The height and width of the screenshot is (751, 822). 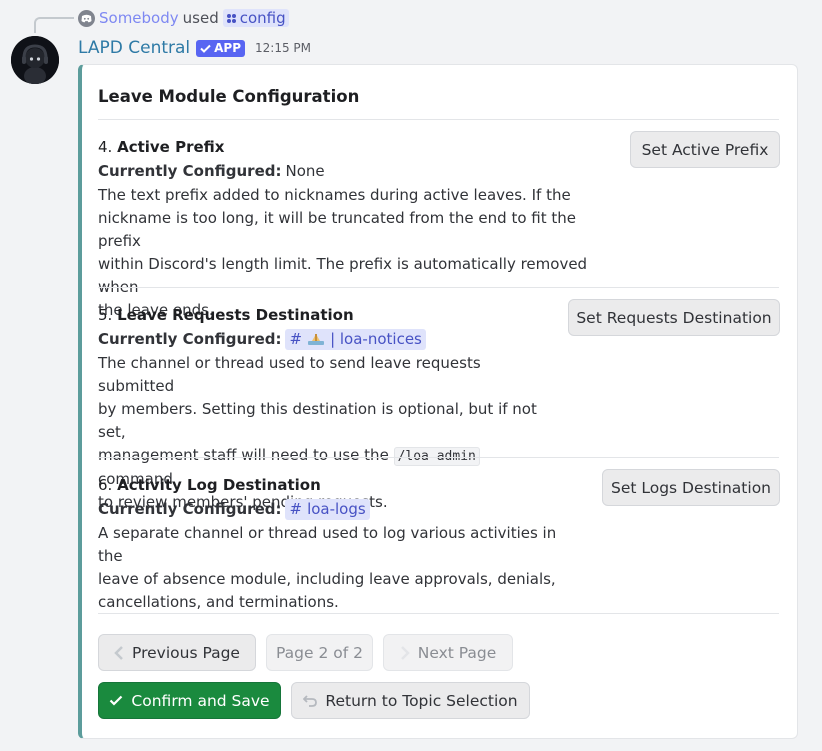 I want to click on channel-mention: # loa-logs, so click(x=327, y=509).